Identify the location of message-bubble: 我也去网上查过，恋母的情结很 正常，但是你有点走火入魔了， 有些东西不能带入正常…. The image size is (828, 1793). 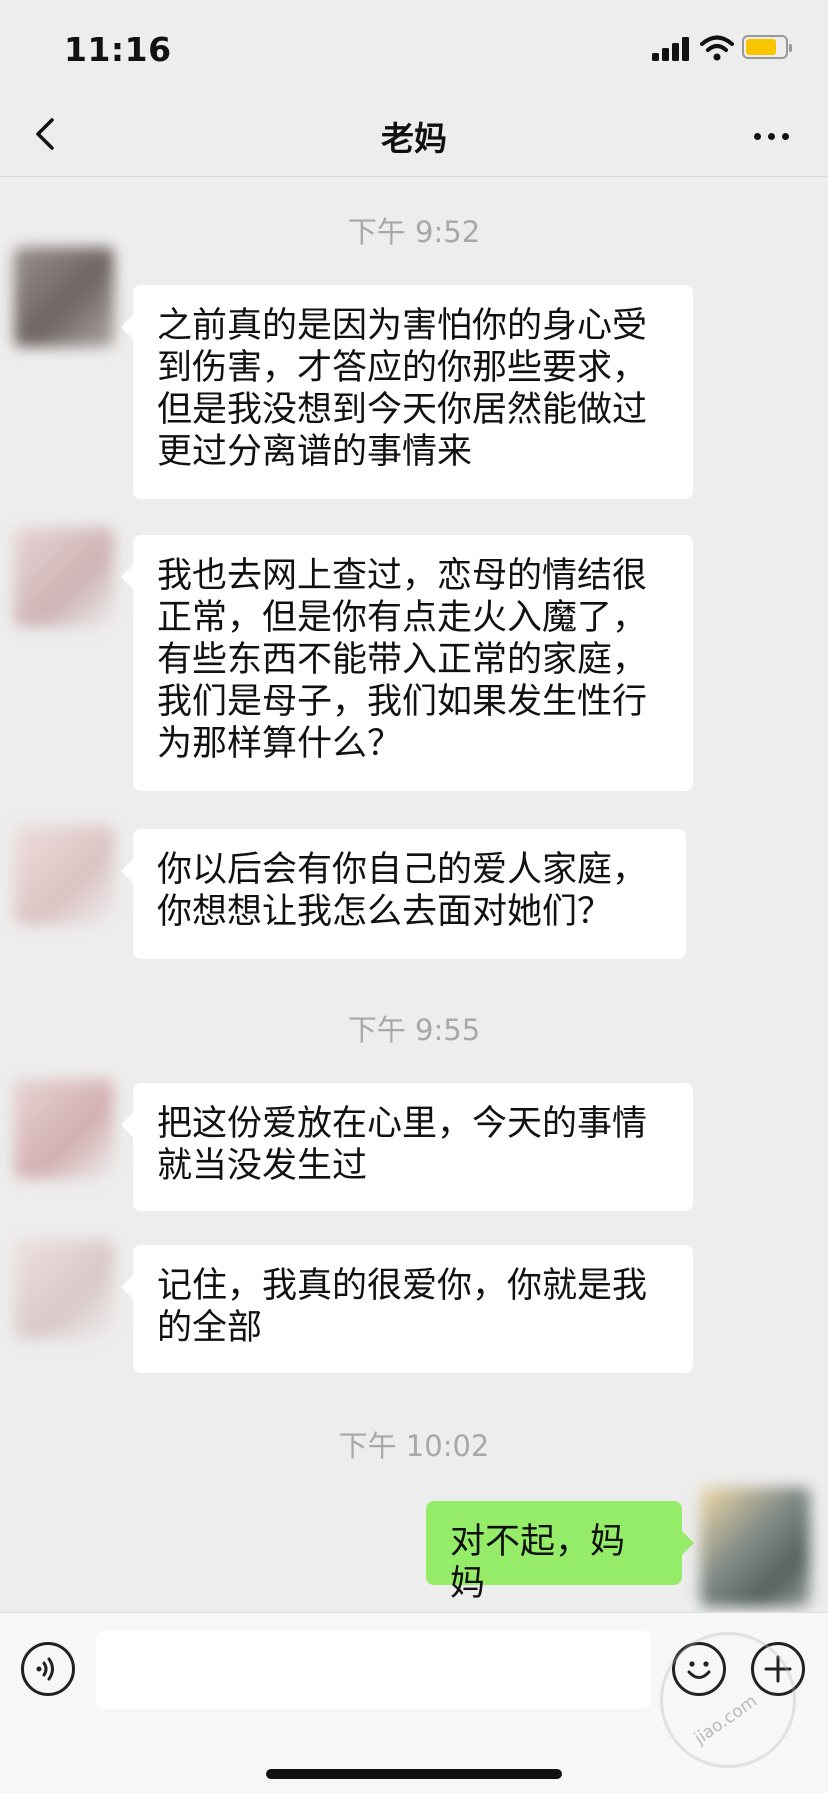
(407, 663).